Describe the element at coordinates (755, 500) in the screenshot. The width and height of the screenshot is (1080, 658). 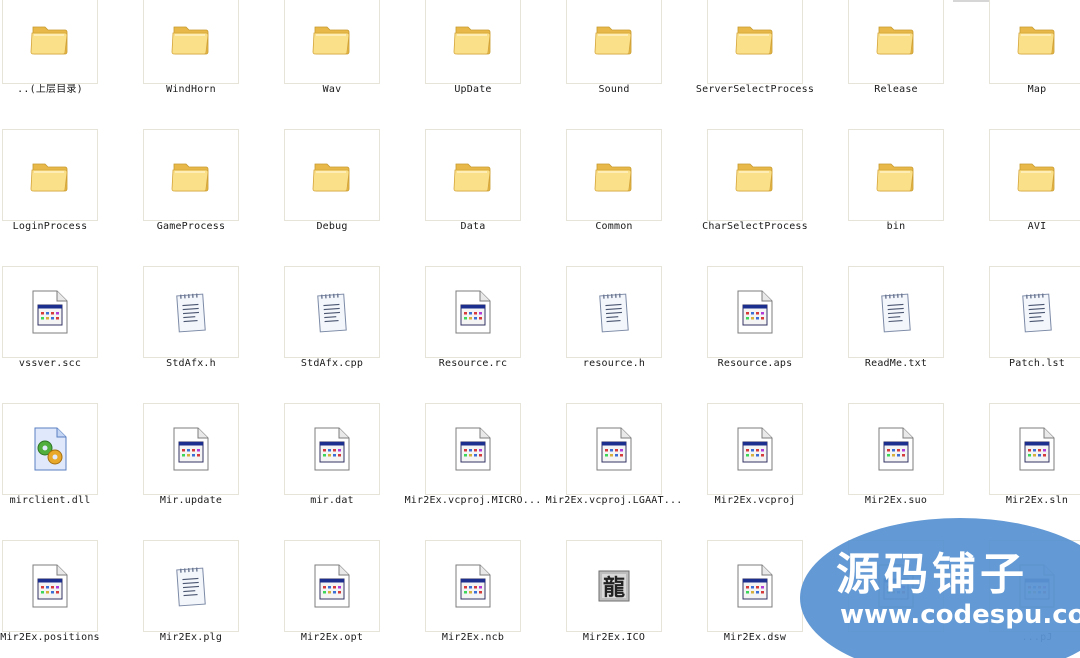
I see `file-name-label: Mir2Ex.vcproj` at that location.